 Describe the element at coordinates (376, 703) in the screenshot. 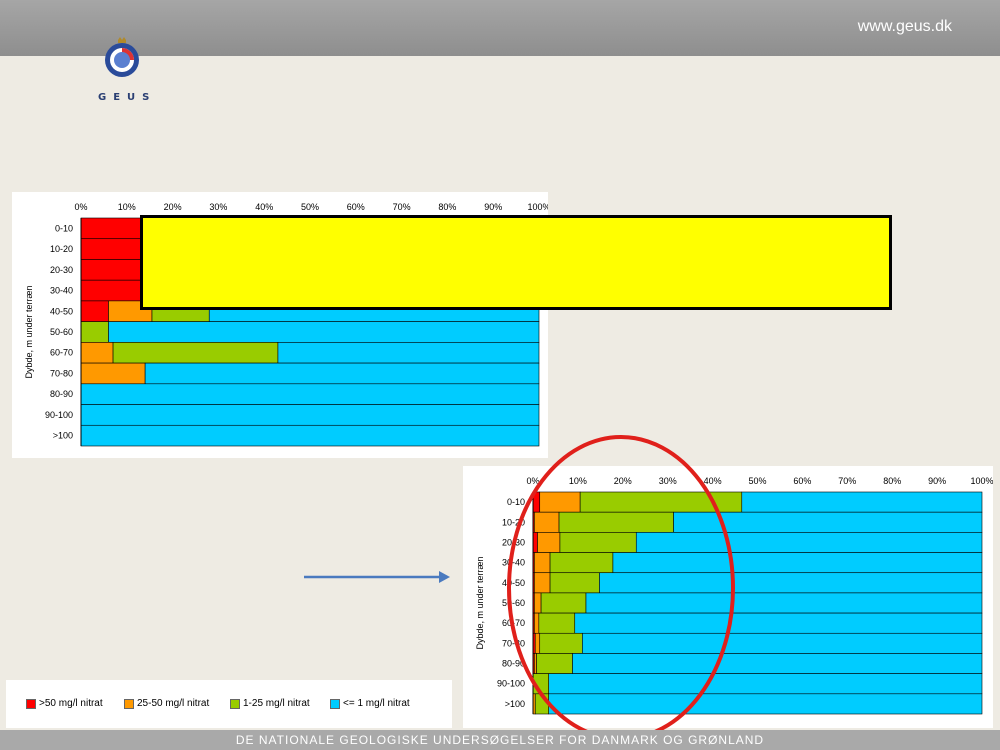

I see `legend-label: <= 1 mg/l nitrat` at that location.